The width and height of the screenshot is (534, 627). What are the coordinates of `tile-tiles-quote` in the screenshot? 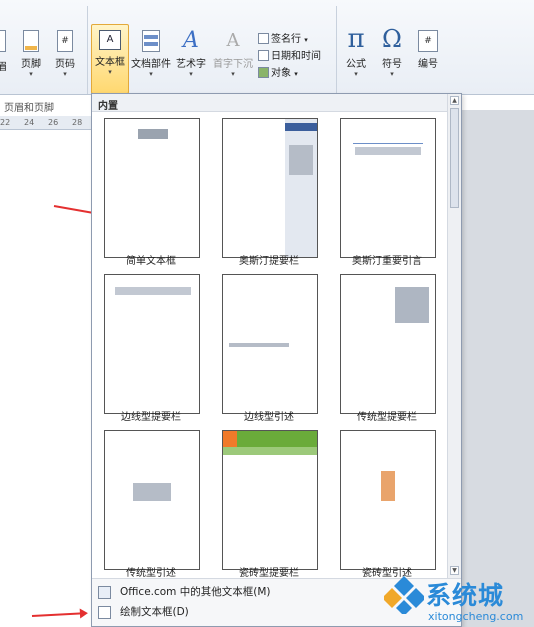 It's located at (388, 500).